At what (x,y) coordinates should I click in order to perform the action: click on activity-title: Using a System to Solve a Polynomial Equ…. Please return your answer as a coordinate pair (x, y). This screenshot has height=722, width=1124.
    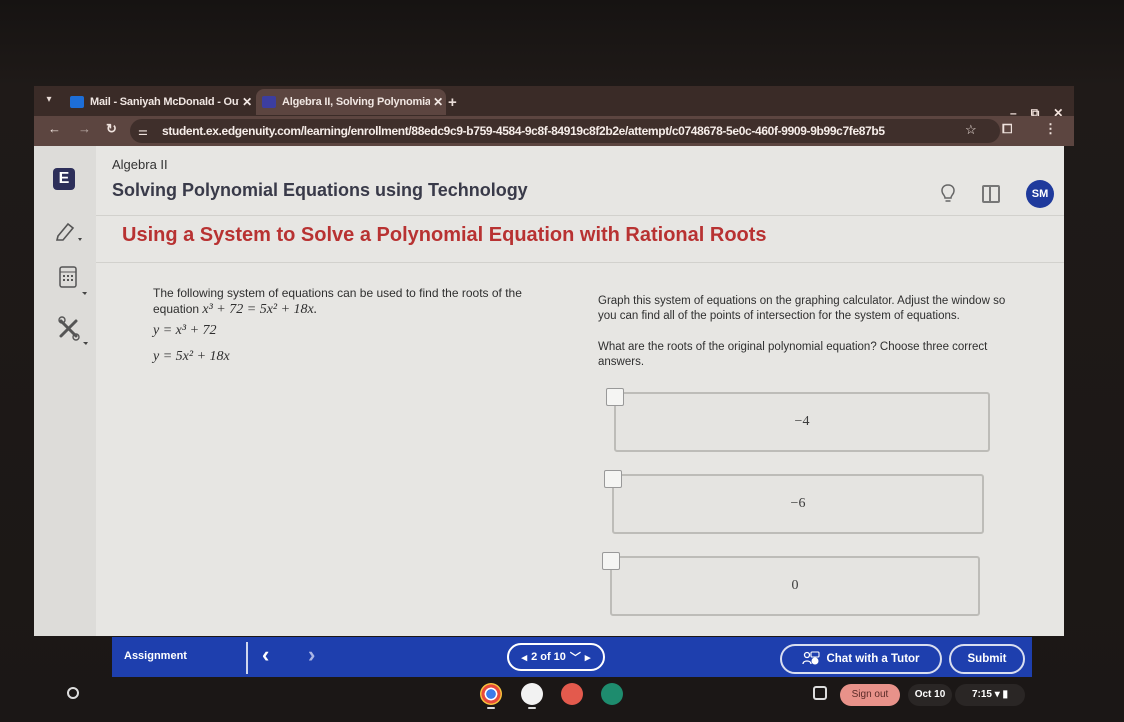
    Looking at the image, I should click on (444, 235).